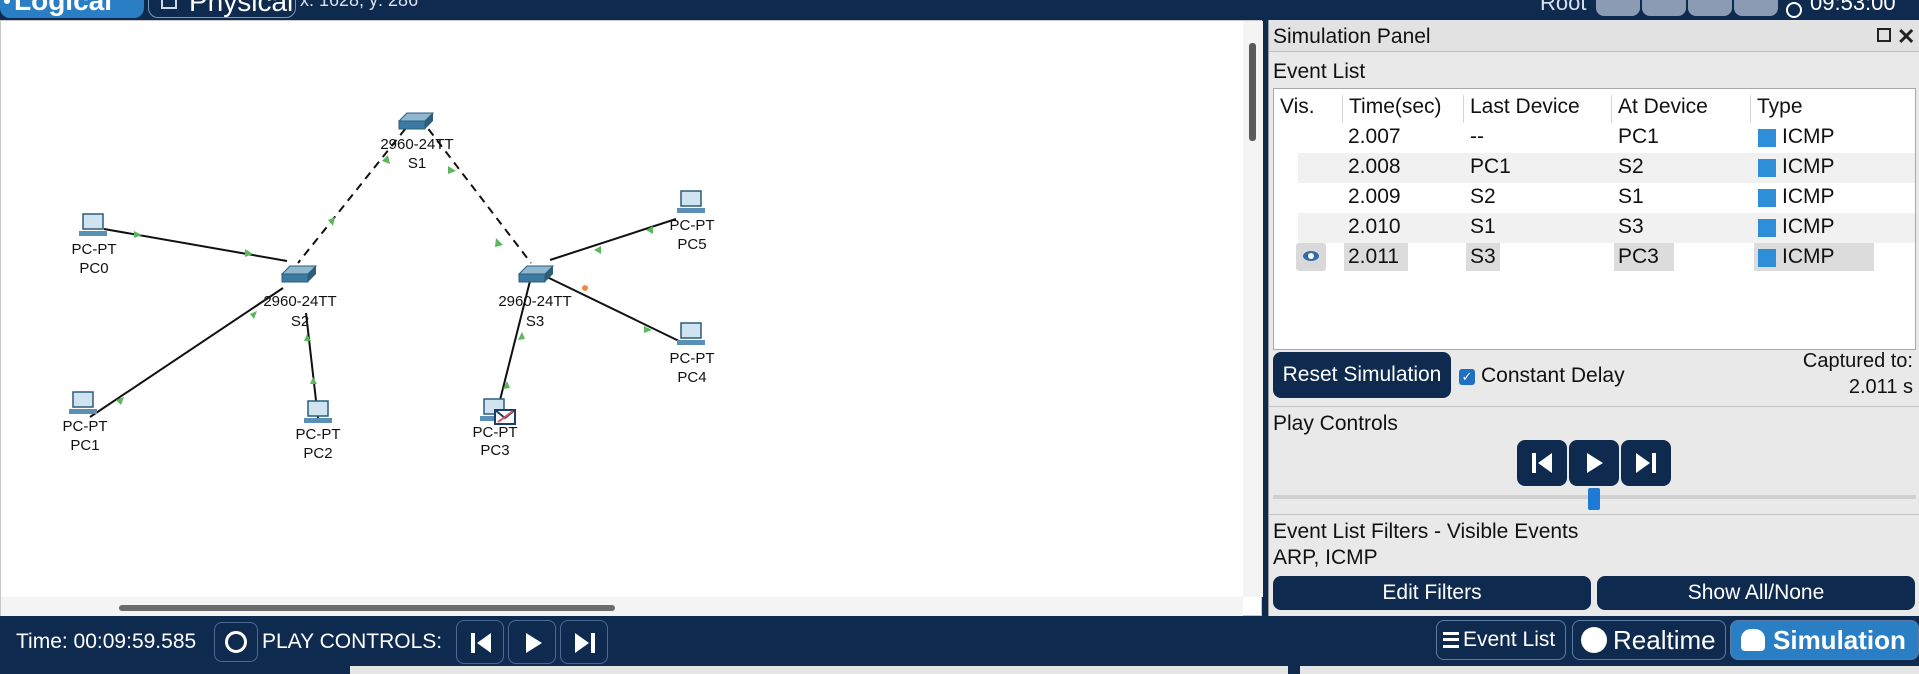 The height and width of the screenshot is (674, 1919). I want to click on event-last-device: S3, so click(1483, 257).